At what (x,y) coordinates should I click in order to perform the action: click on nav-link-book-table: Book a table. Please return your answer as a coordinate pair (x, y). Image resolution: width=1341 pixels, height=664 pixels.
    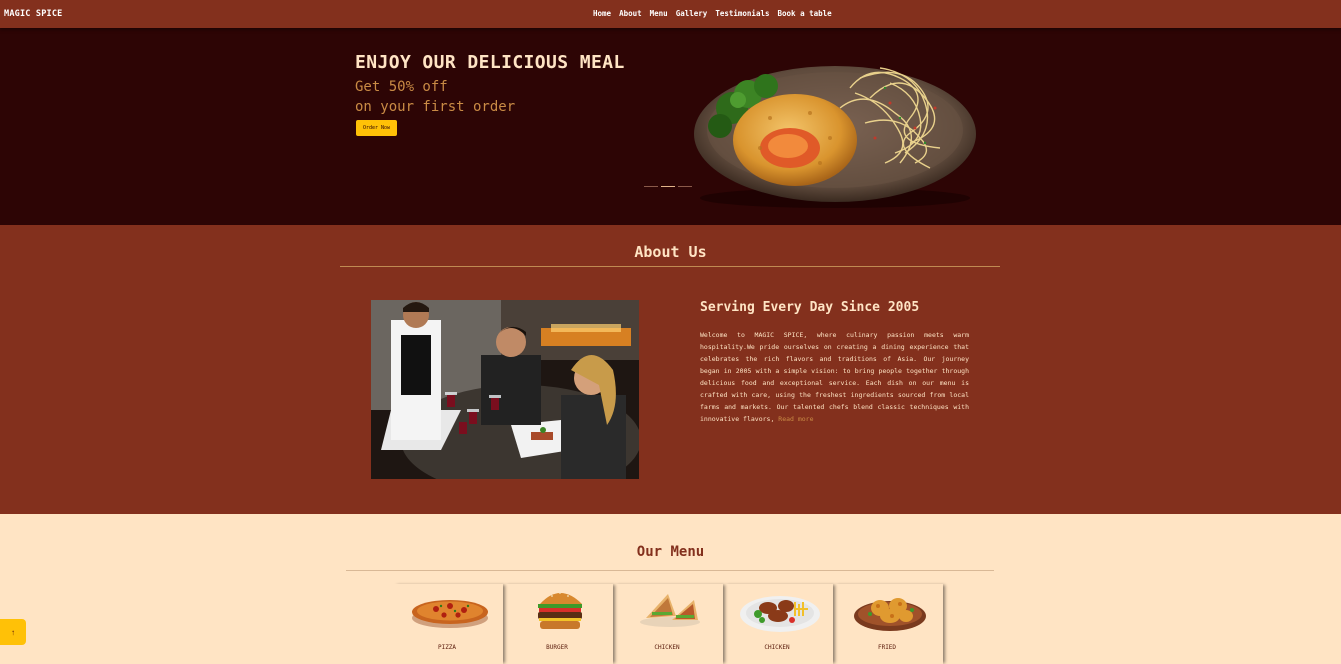
    Looking at the image, I should click on (805, 13).